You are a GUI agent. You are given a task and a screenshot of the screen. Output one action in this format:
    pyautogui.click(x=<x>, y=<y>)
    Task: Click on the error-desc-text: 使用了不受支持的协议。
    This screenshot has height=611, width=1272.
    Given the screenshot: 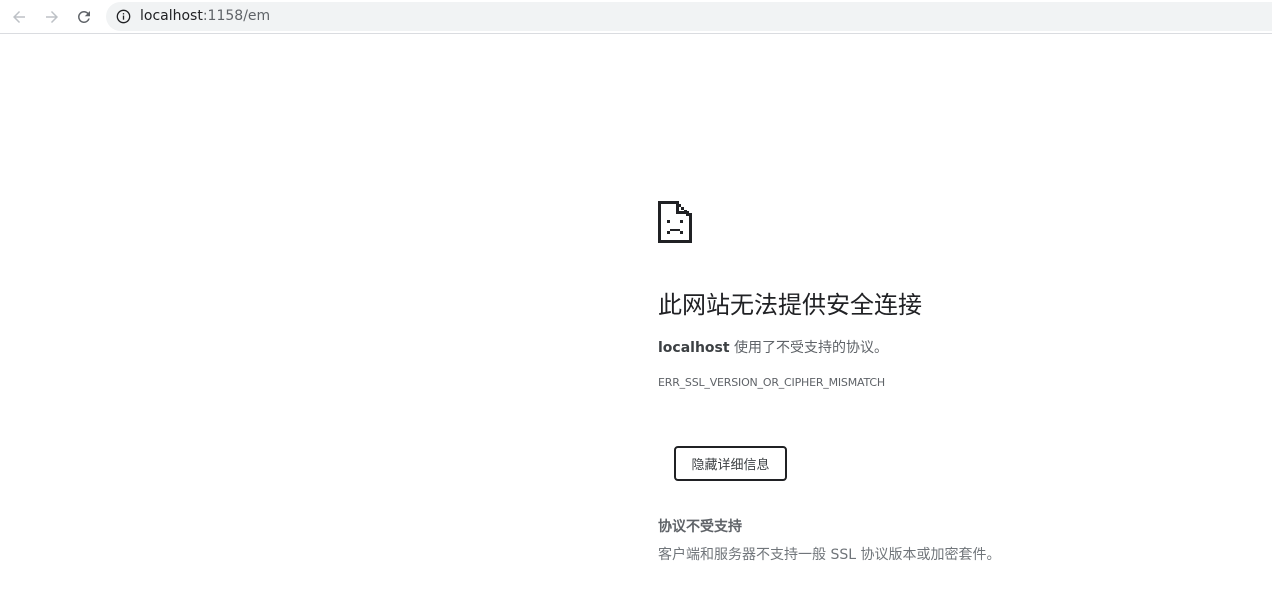 What is the action you would take?
    pyautogui.click(x=809, y=348)
    